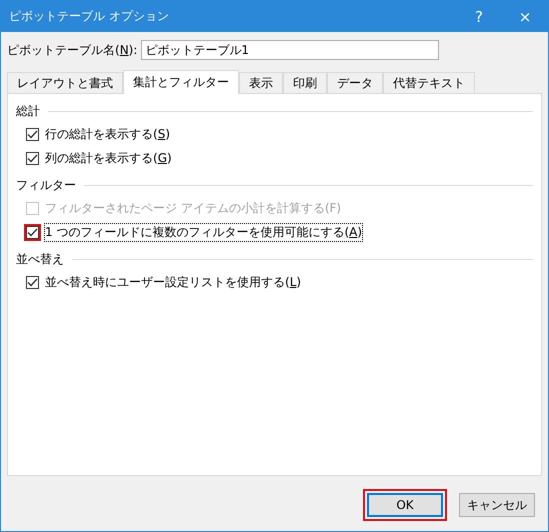 The height and width of the screenshot is (532, 549). Describe the element at coordinates (203, 232) in the screenshot. I see `checkbox-label: 1 つのフィールドに複数のフィルターを使用可能にする(A)` at that location.